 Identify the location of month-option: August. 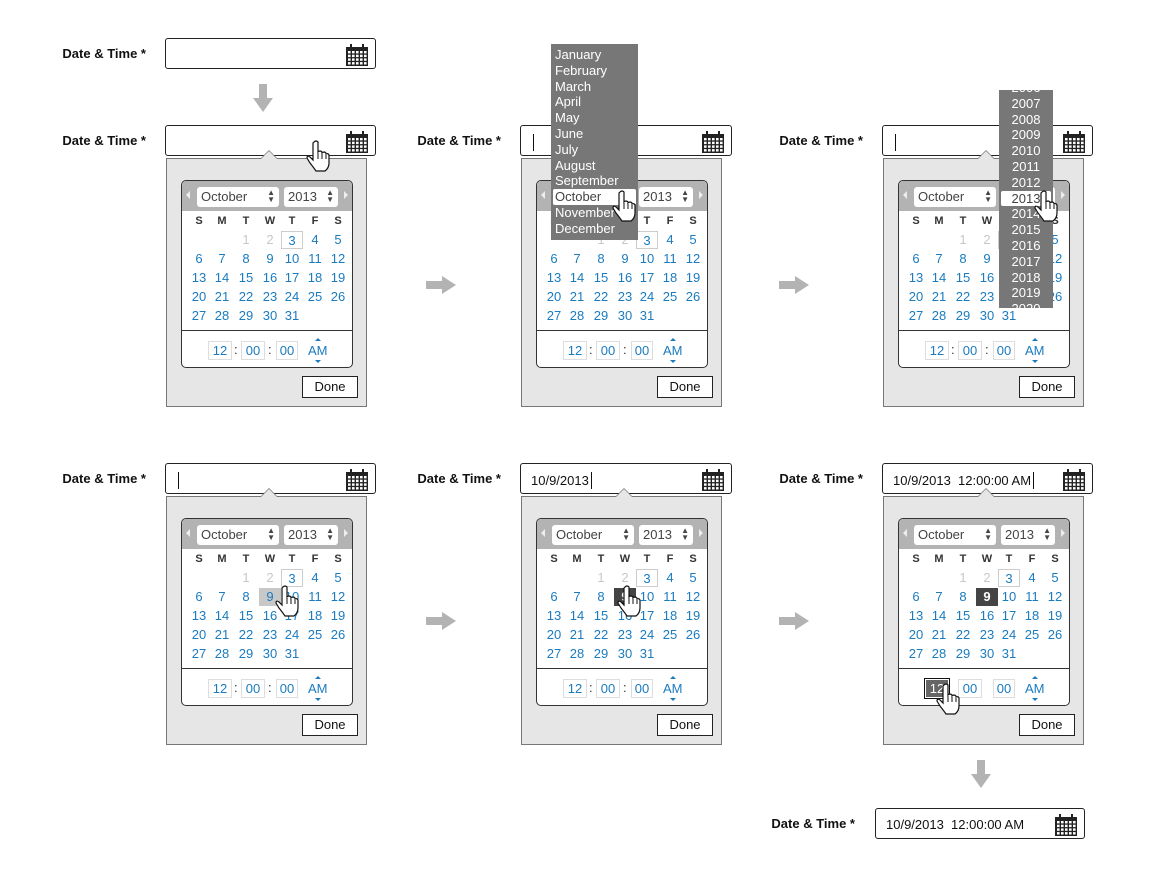
(594, 166).